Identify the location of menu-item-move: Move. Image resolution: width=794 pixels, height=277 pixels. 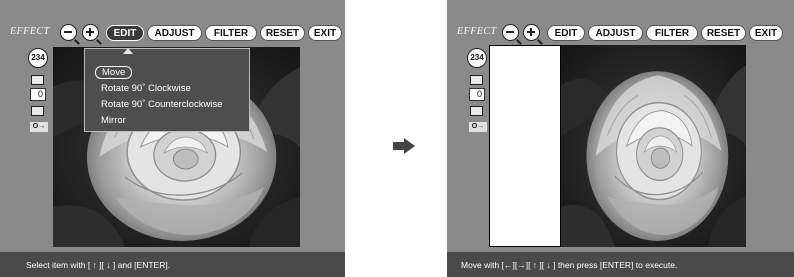
(114, 72).